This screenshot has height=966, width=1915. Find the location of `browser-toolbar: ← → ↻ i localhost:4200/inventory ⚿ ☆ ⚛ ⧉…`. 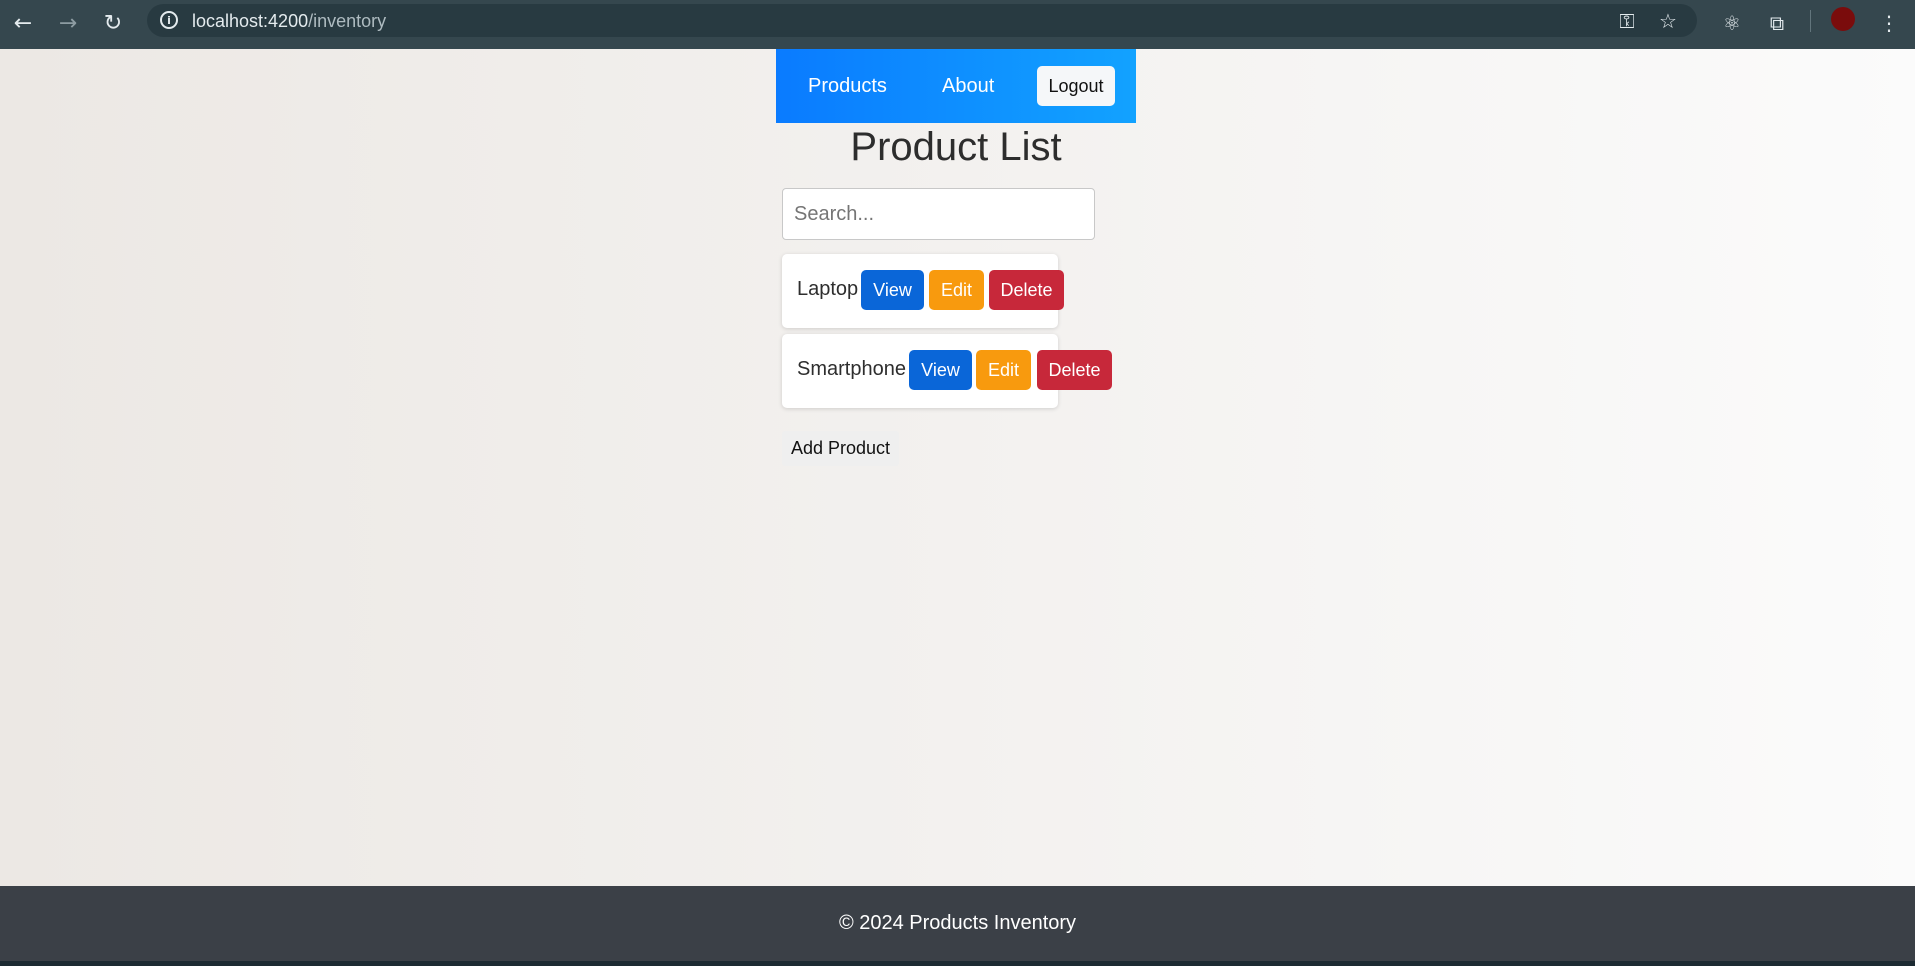

browser-toolbar: ← → ↻ i localhost:4200/inventory ⚿ ☆ ⚛ ⧉… is located at coordinates (957, 24).